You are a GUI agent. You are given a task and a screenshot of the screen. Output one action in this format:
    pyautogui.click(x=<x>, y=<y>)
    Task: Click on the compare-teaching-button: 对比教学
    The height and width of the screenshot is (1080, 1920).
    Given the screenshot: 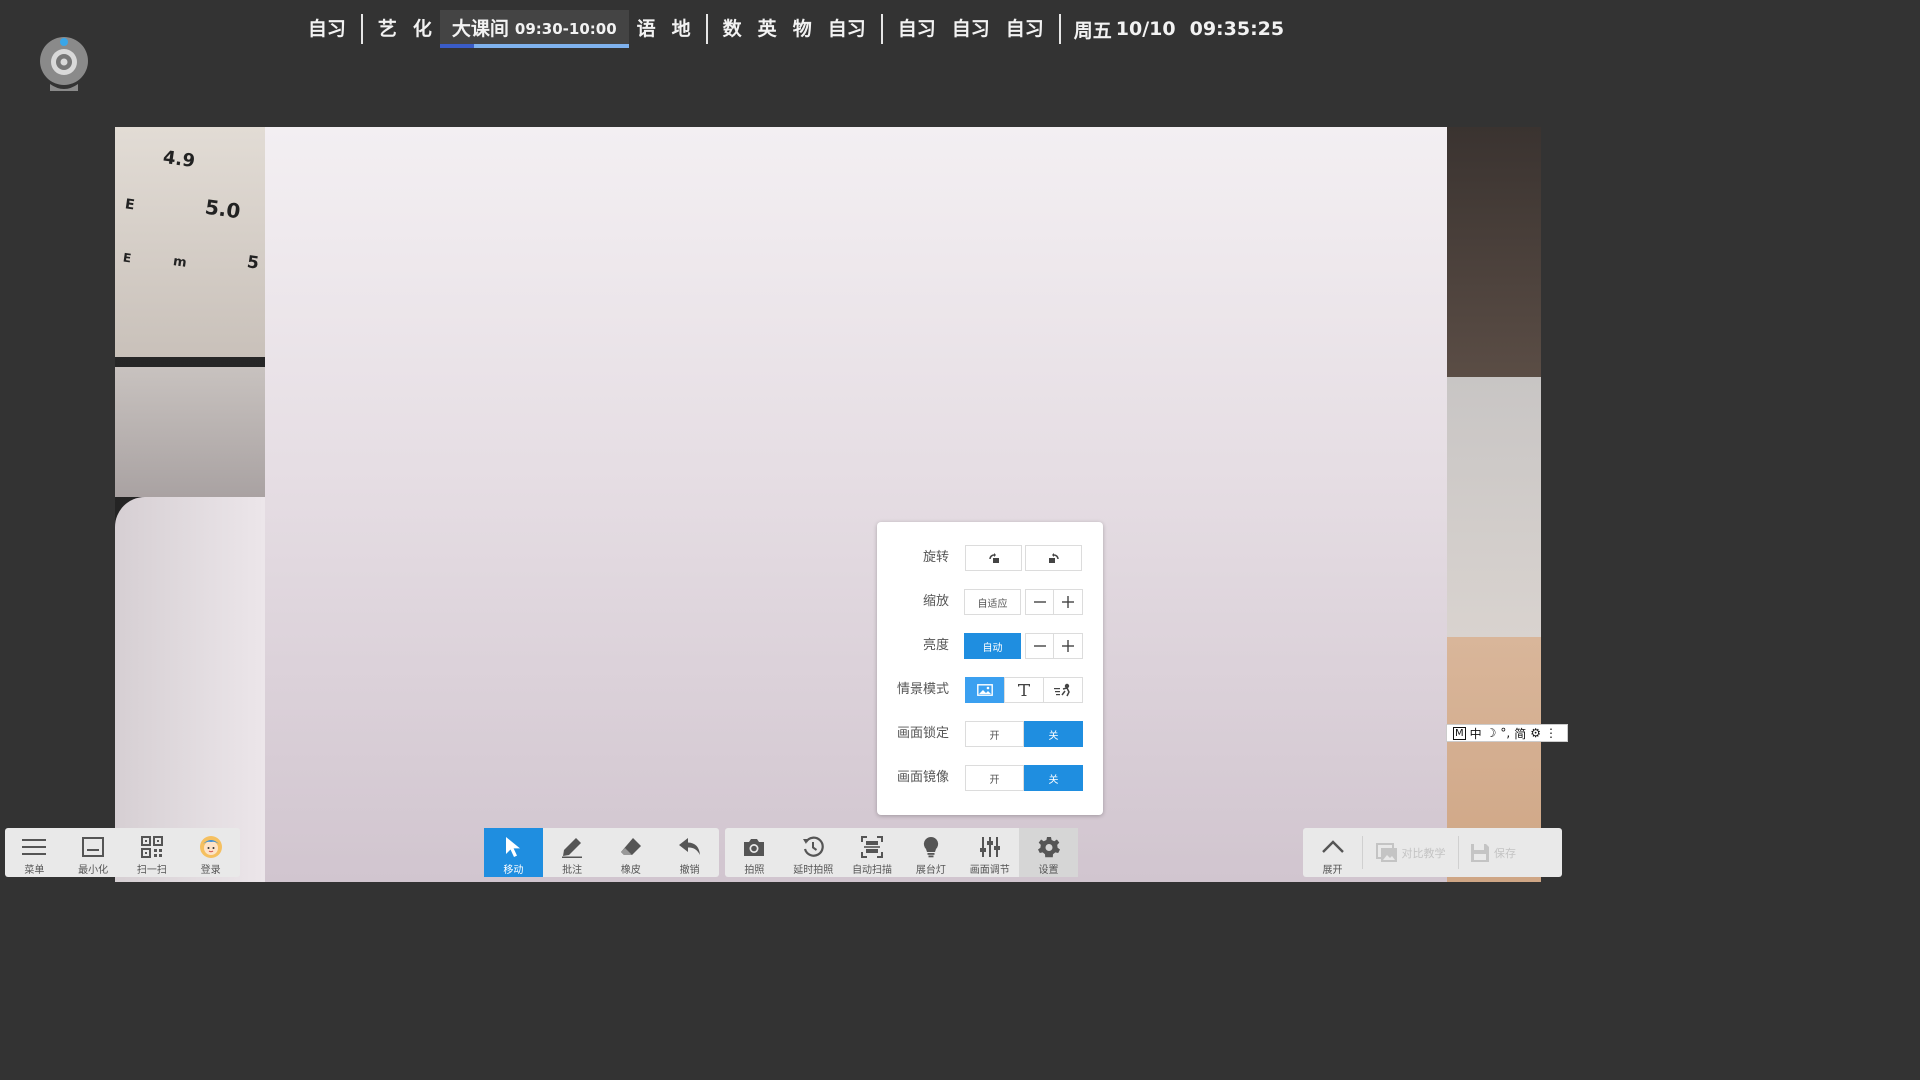 What is the action you would take?
    pyautogui.click(x=1410, y=852)
    